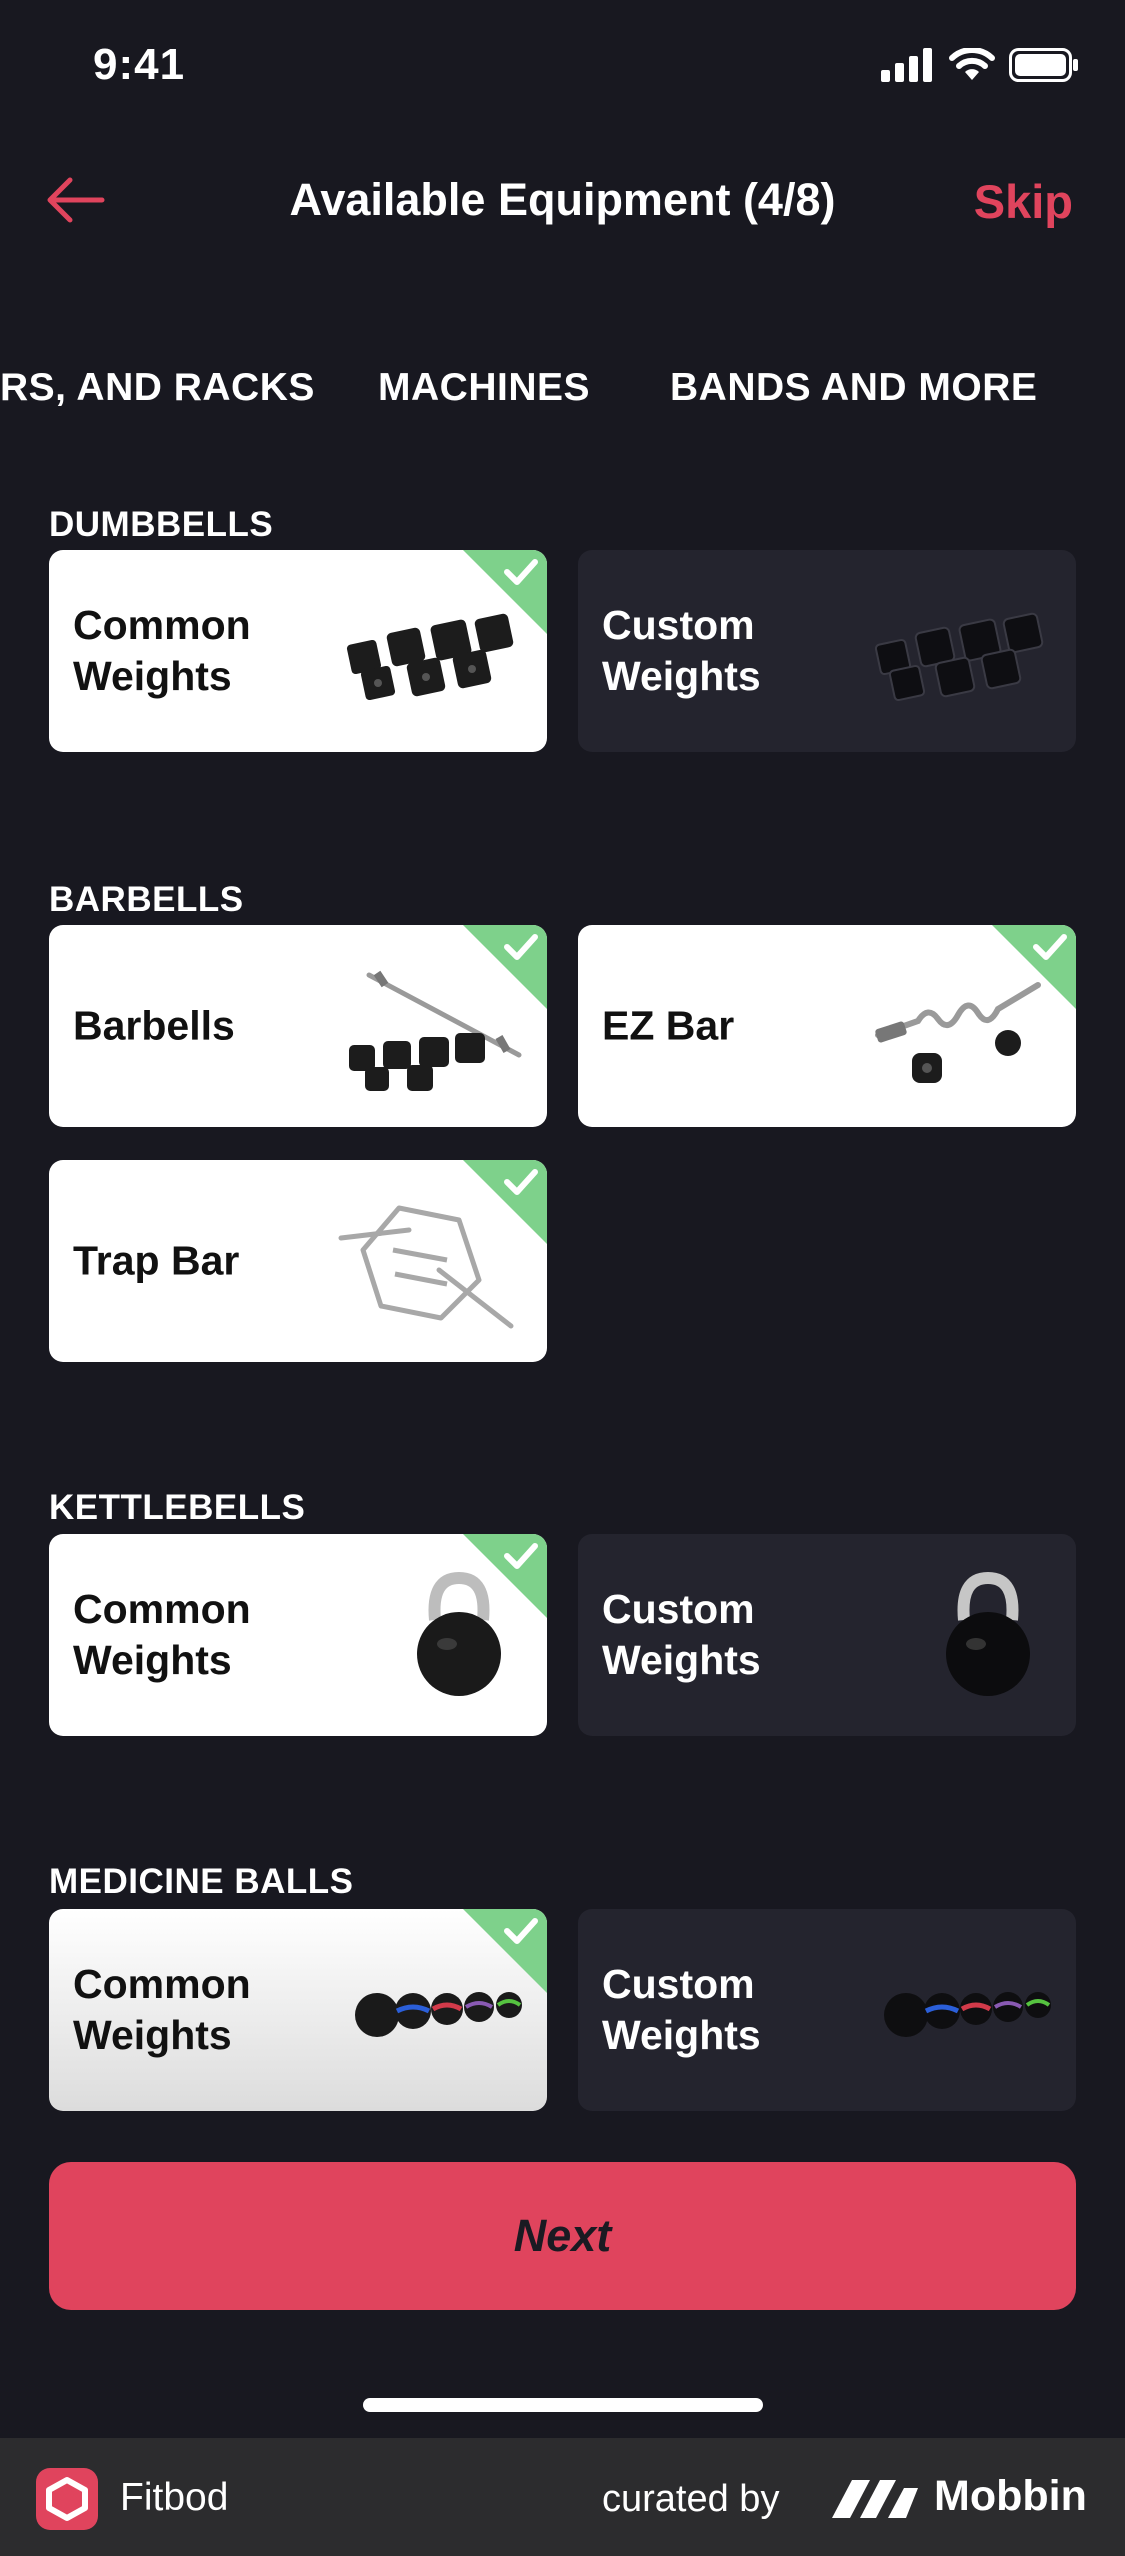 This screenshot has width=1125, height=2556. I want to click on card-barbells: Barbells, so click(298, 1026).